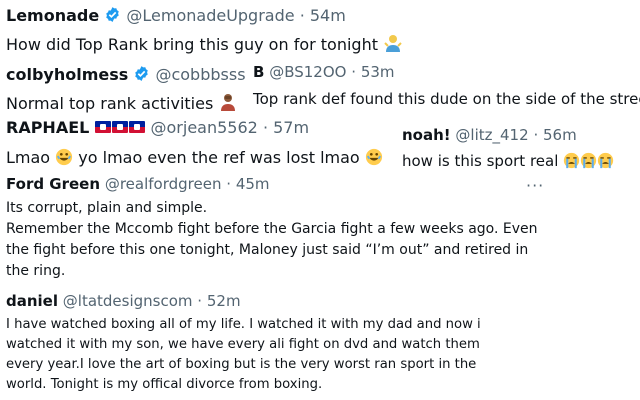 The image size is (640, 400). I want to click on user-handle: @litz_412, so click(491, 135).